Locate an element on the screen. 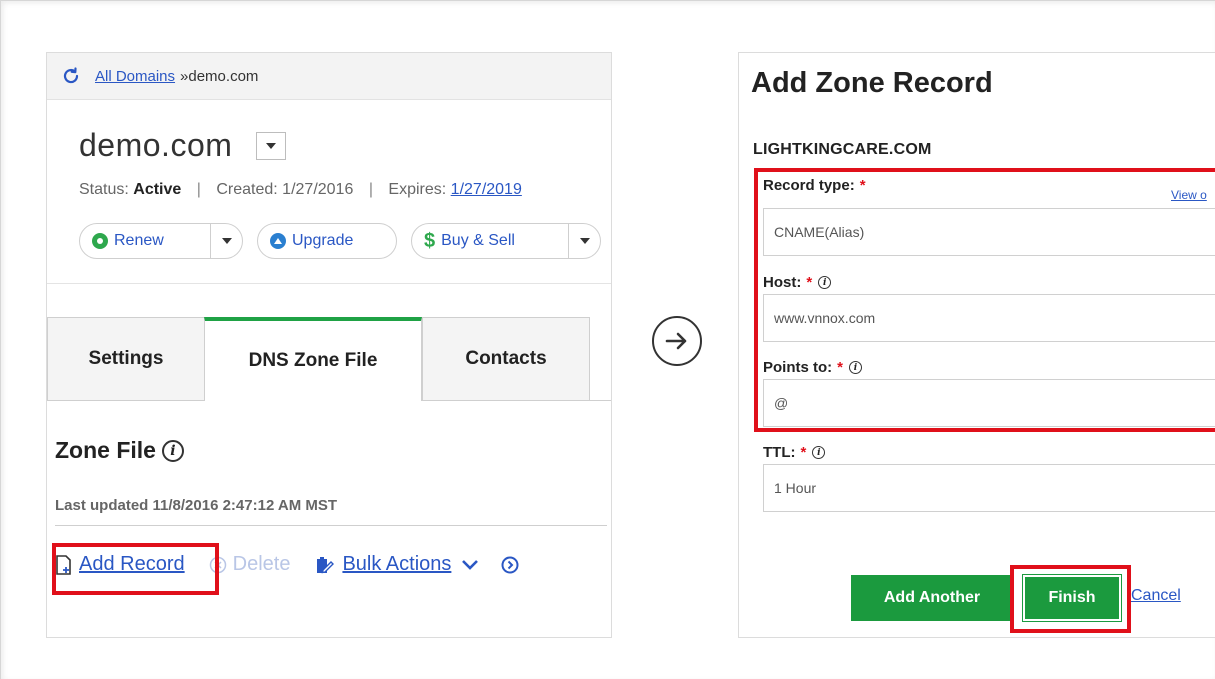  delete-label: Delete is located at coordinates (261, 564).